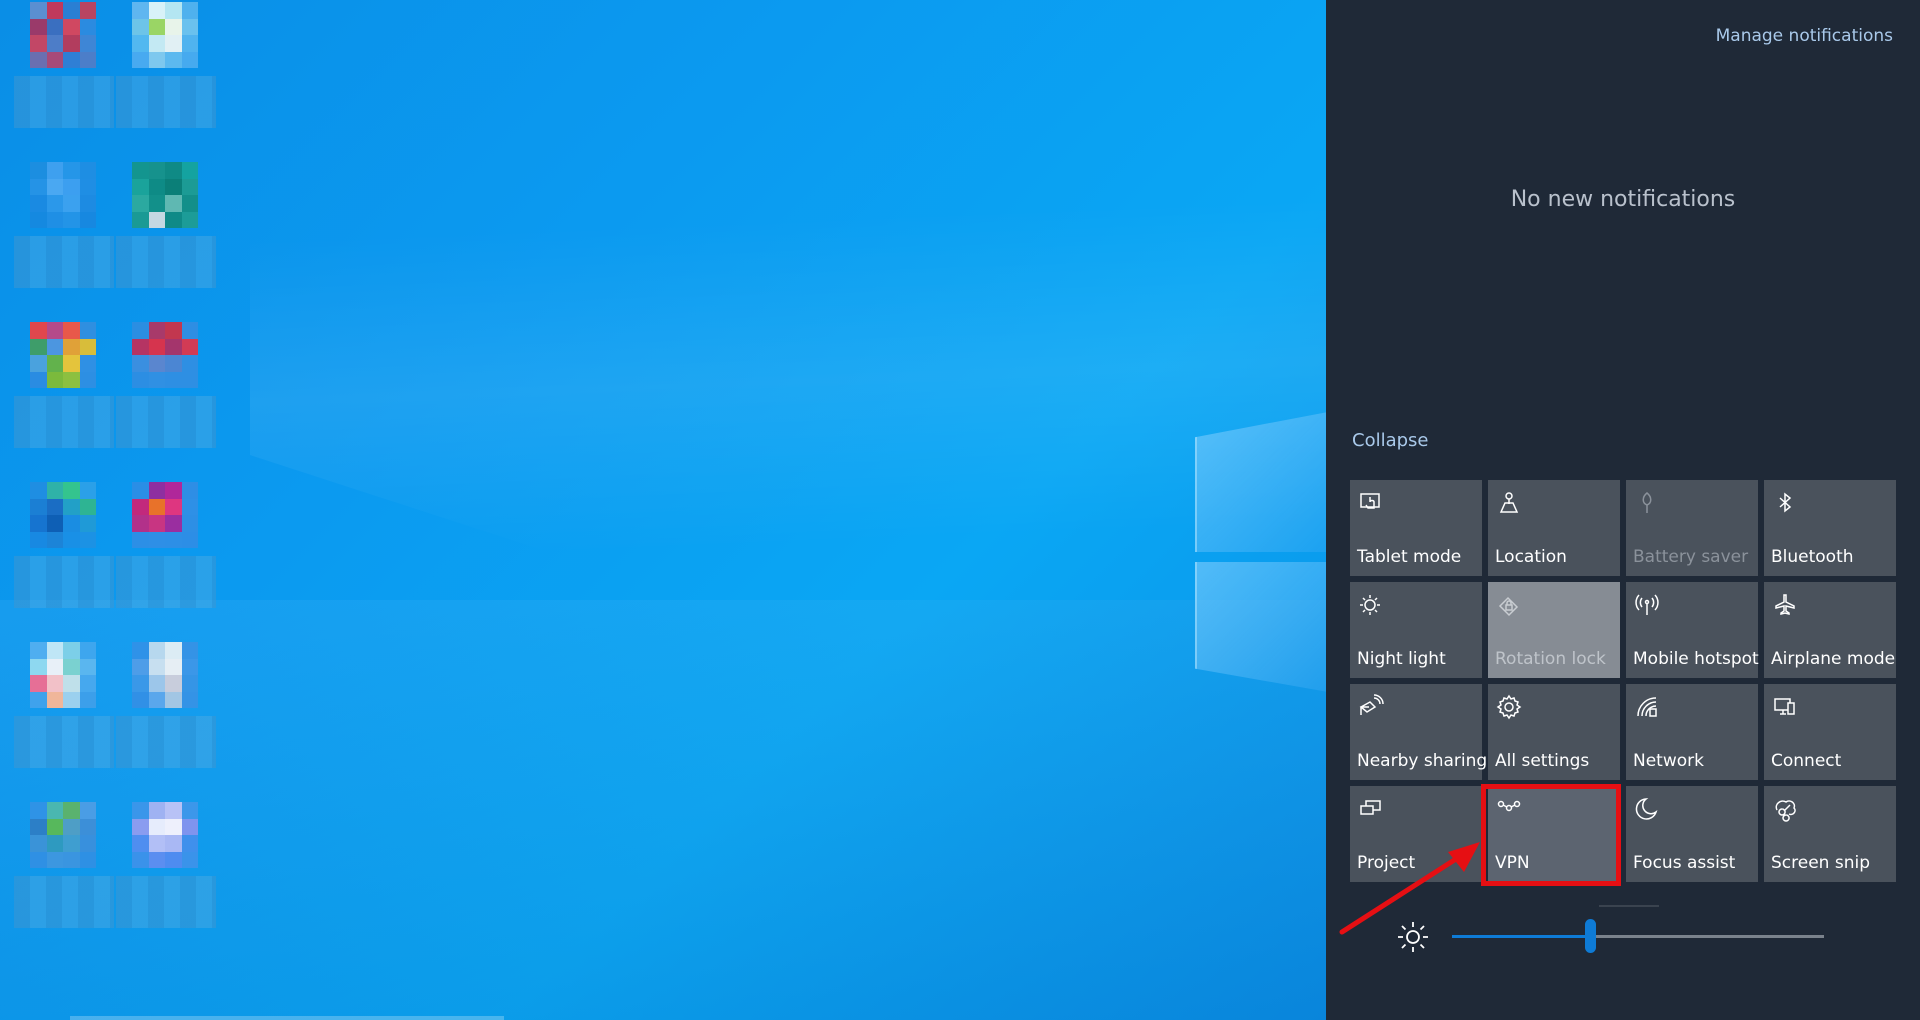  I want to click on tile-label: Rotation lock, so click(1550, 659).